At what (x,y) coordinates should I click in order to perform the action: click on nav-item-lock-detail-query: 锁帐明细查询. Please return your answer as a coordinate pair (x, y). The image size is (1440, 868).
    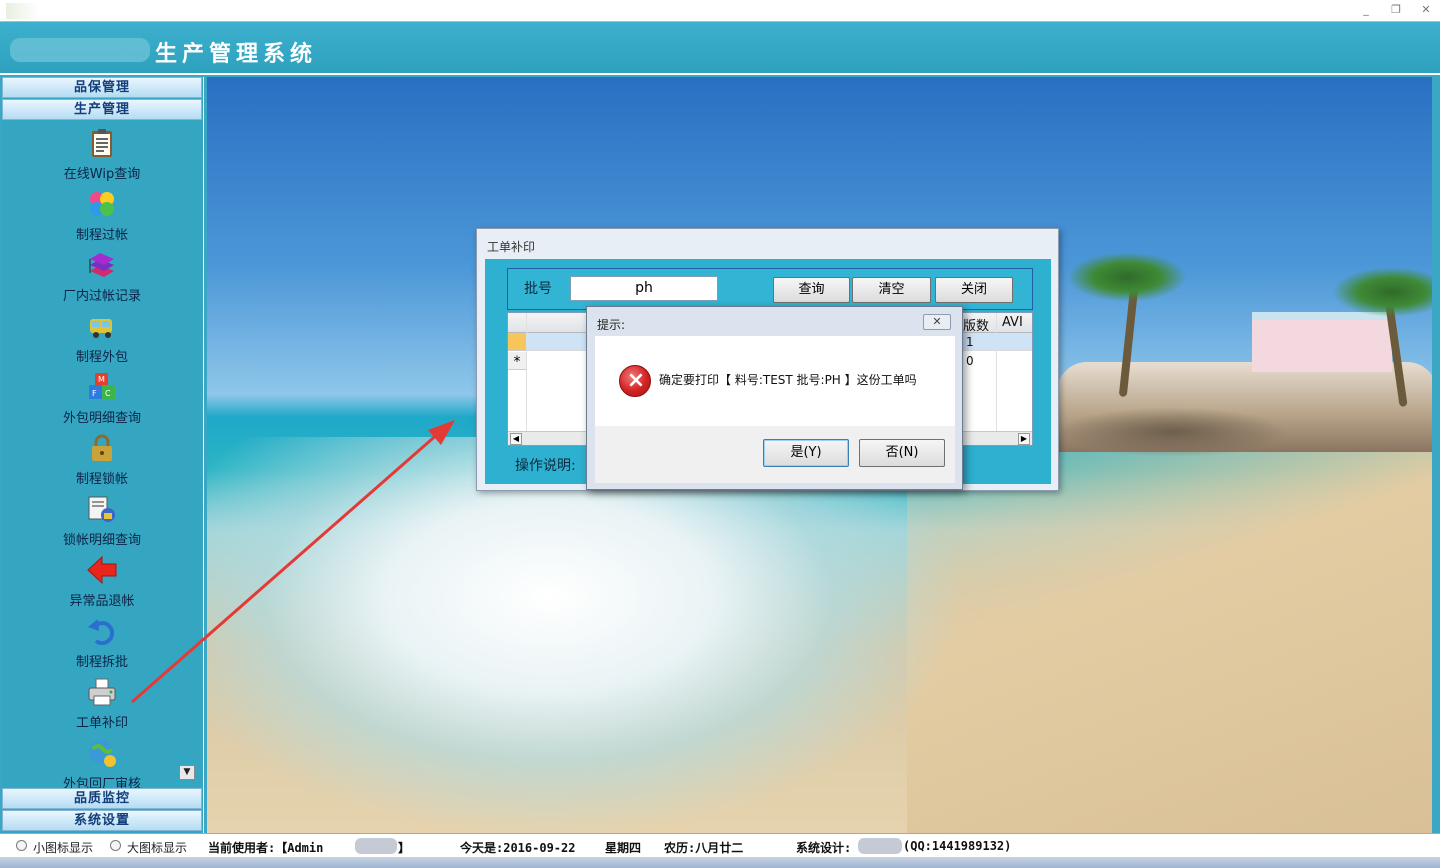
    Looking at the image, I should click on (102, 522).